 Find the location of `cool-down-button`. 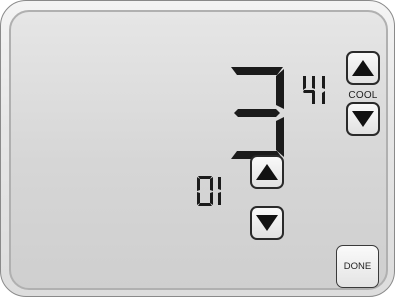

cool-down-button is located at coordinates (363, 119).